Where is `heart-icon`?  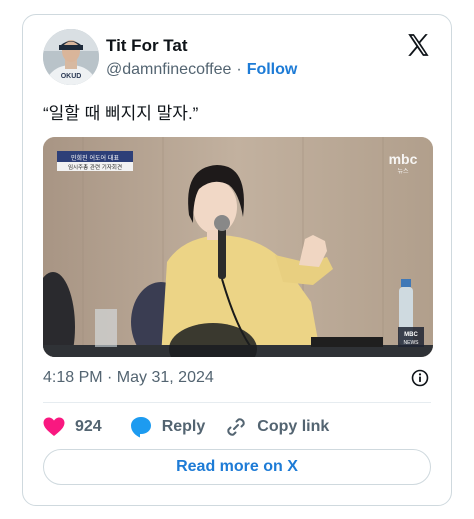 heart-icon is located at coordinates (54, 426).